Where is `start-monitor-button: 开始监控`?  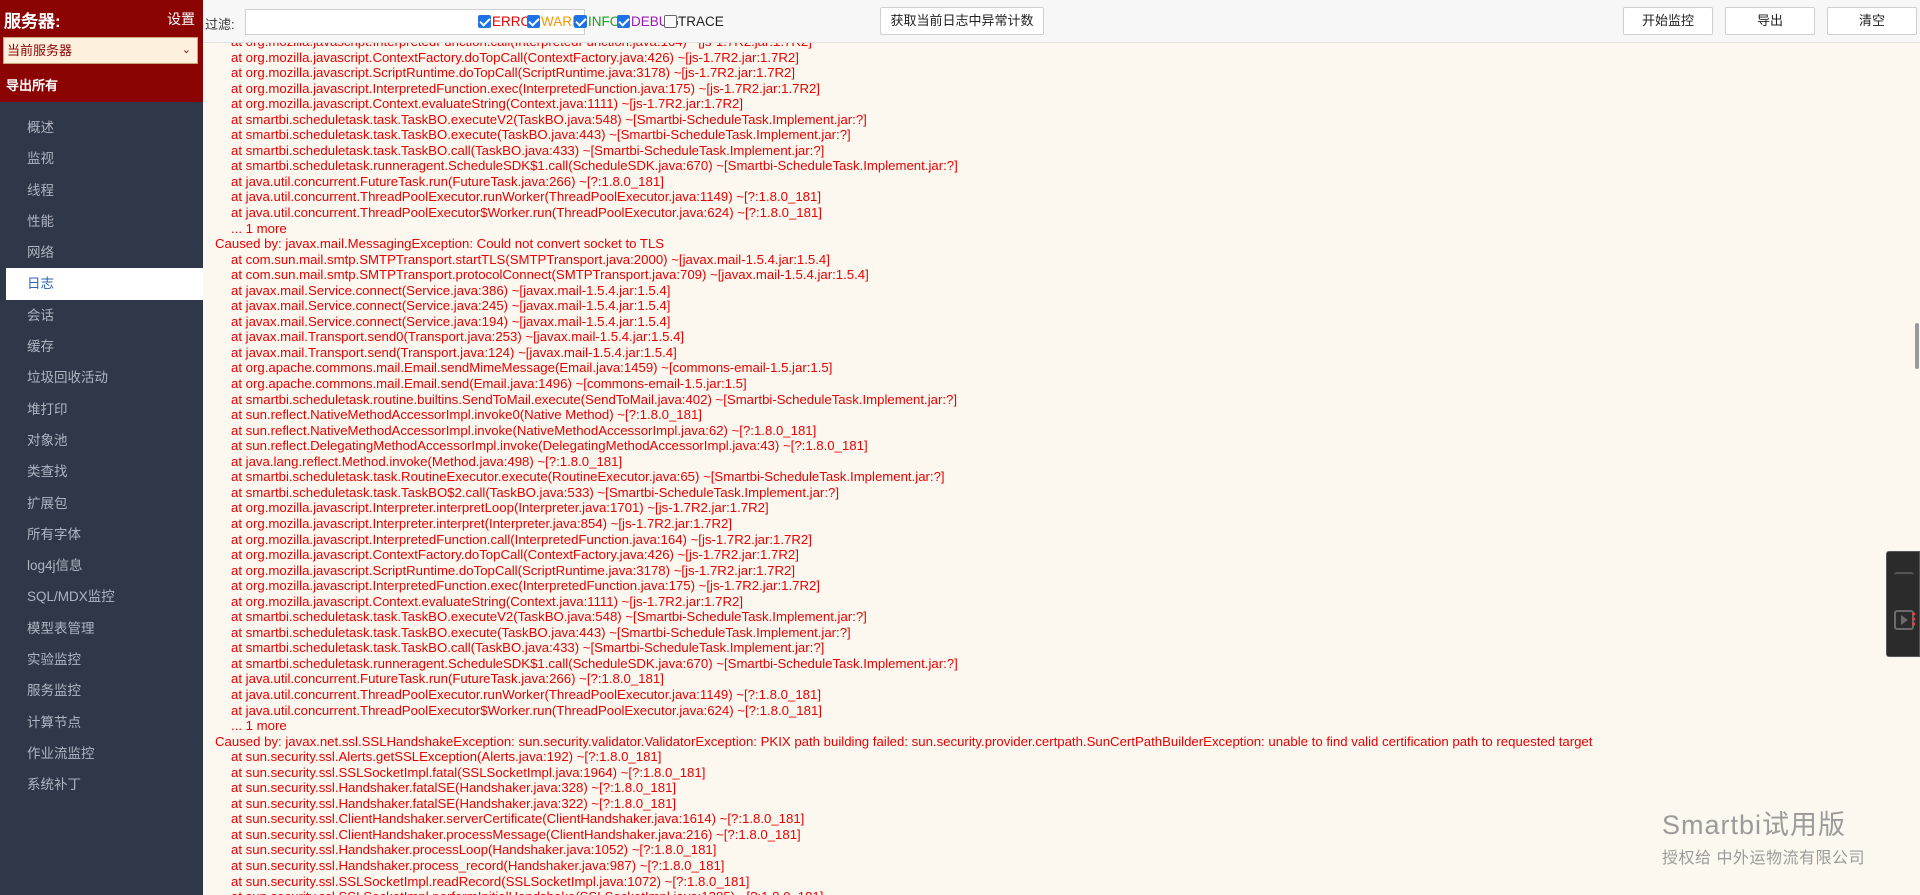 start-monitor-button: 开始监控 is located at coordinates (1668, 21).